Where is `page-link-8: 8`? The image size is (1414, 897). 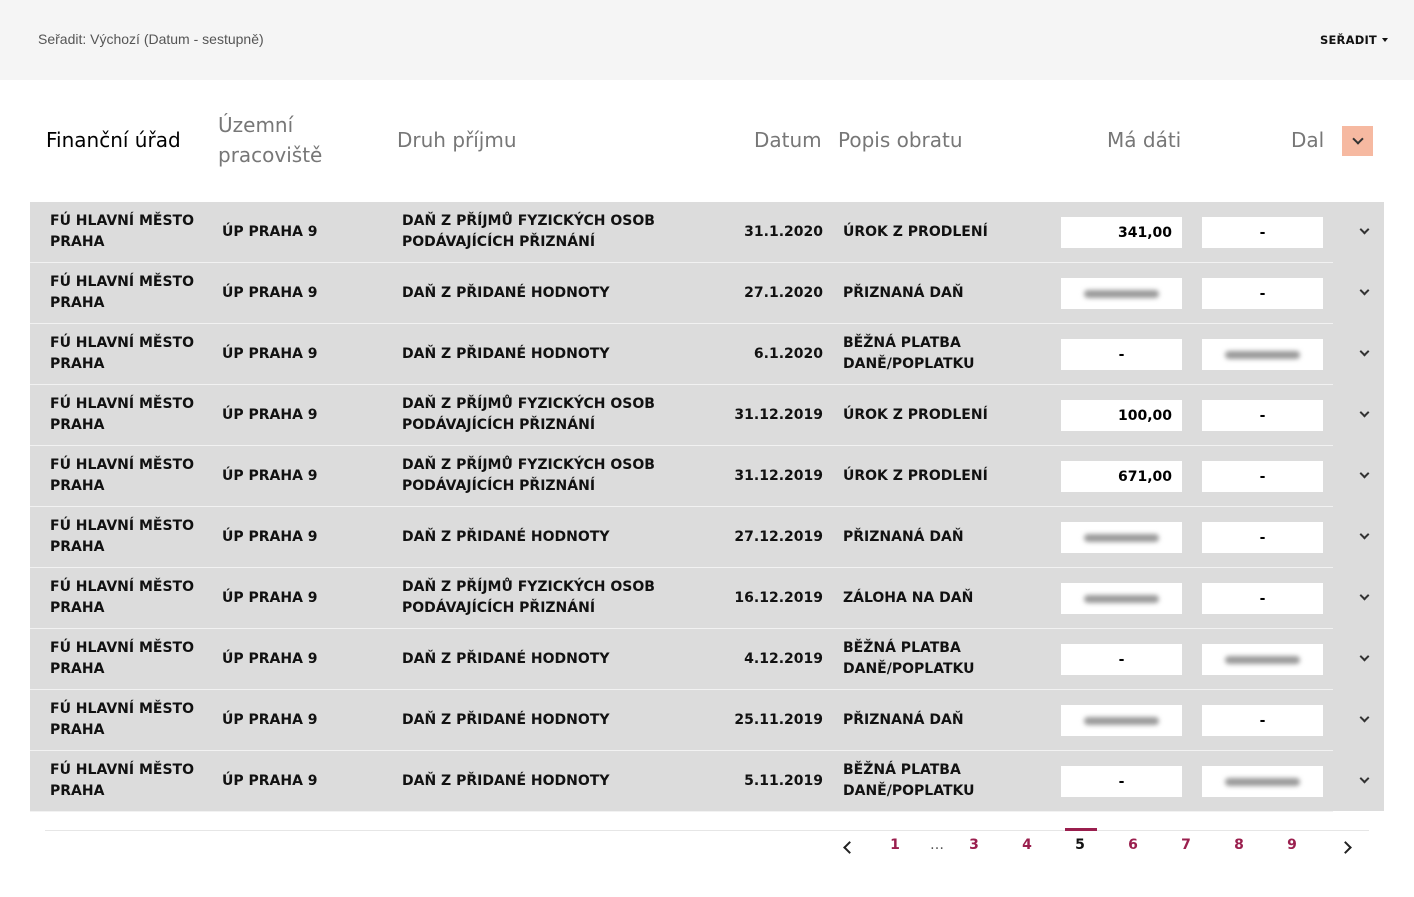
page-link-8: 8 is located at coordinates (1239, 845).